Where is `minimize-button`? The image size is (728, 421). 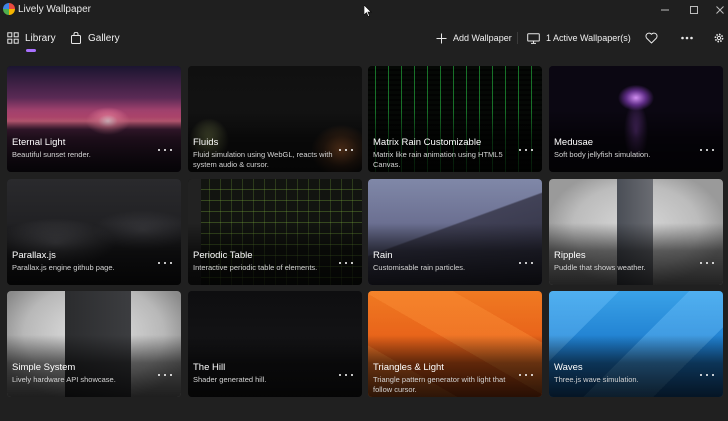
minimize-button is located at coordinates (665, 10).